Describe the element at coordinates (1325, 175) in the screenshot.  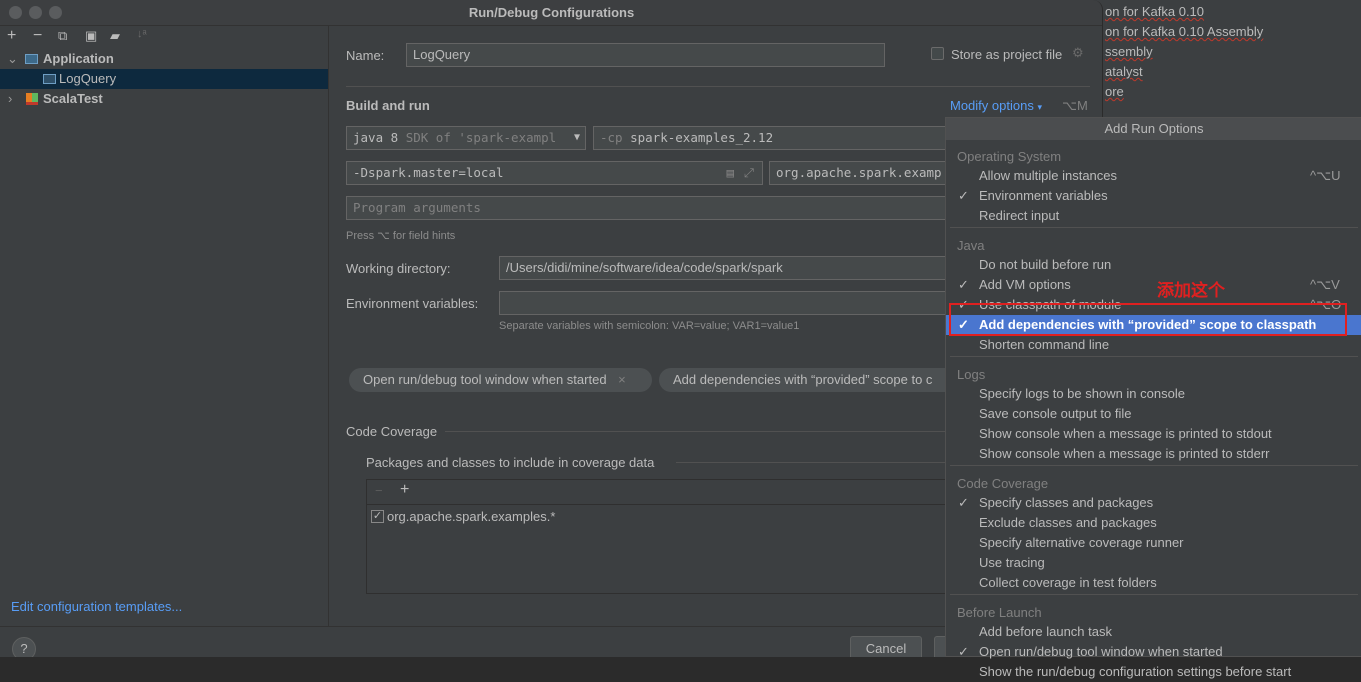
I see `menu-item-shortcut: ^⌥U` at that location.